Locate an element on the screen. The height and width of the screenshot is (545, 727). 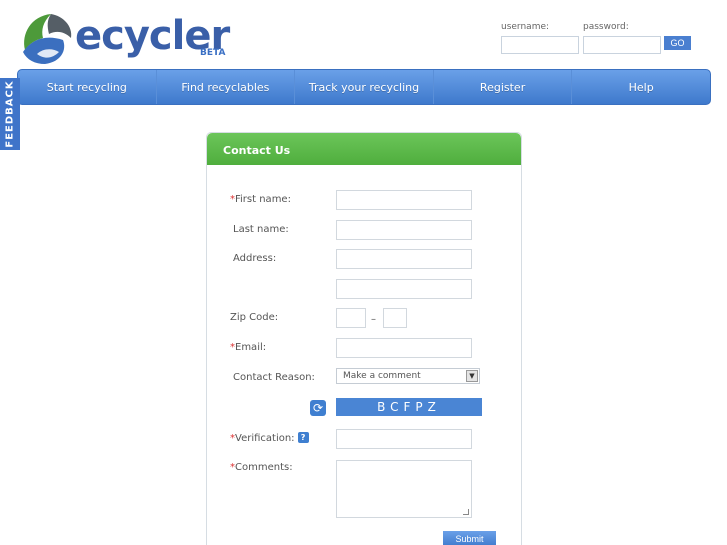
nav-item-find-recyclables: Find recyclables is located at coordinates (226, 87).